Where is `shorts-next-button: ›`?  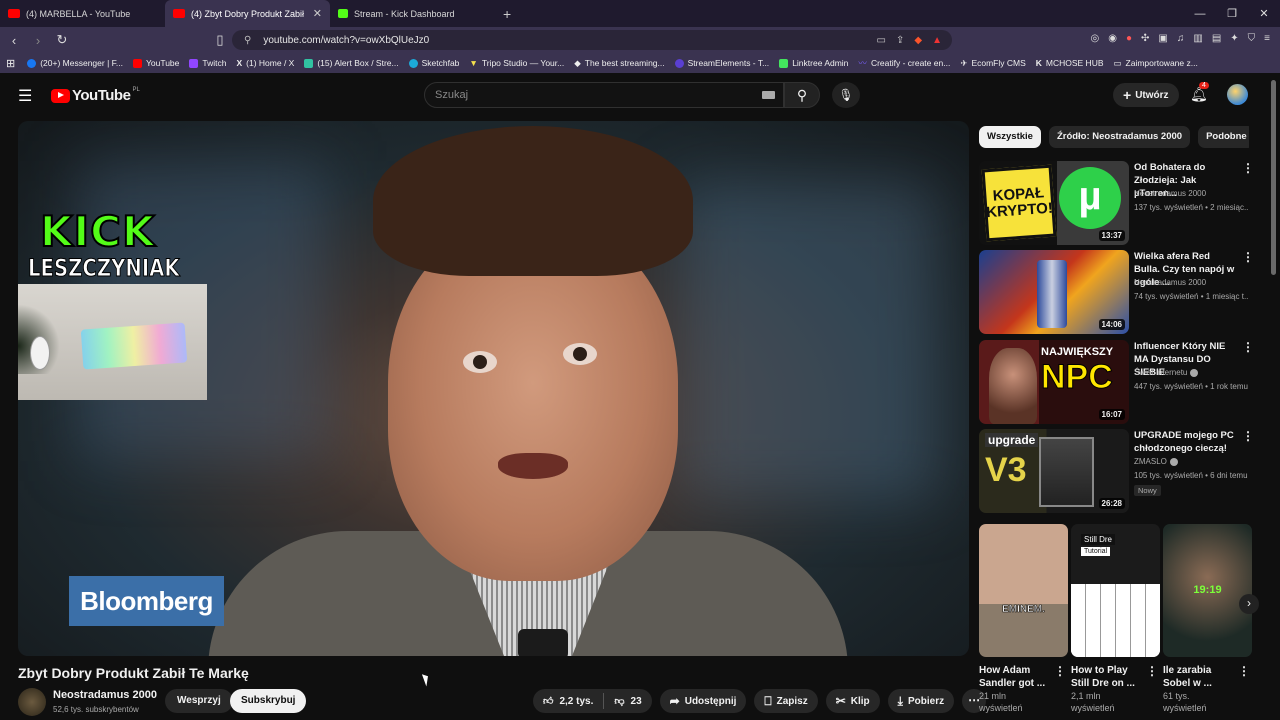 shorts-next-button: › is located at coordinates (1249, 604).